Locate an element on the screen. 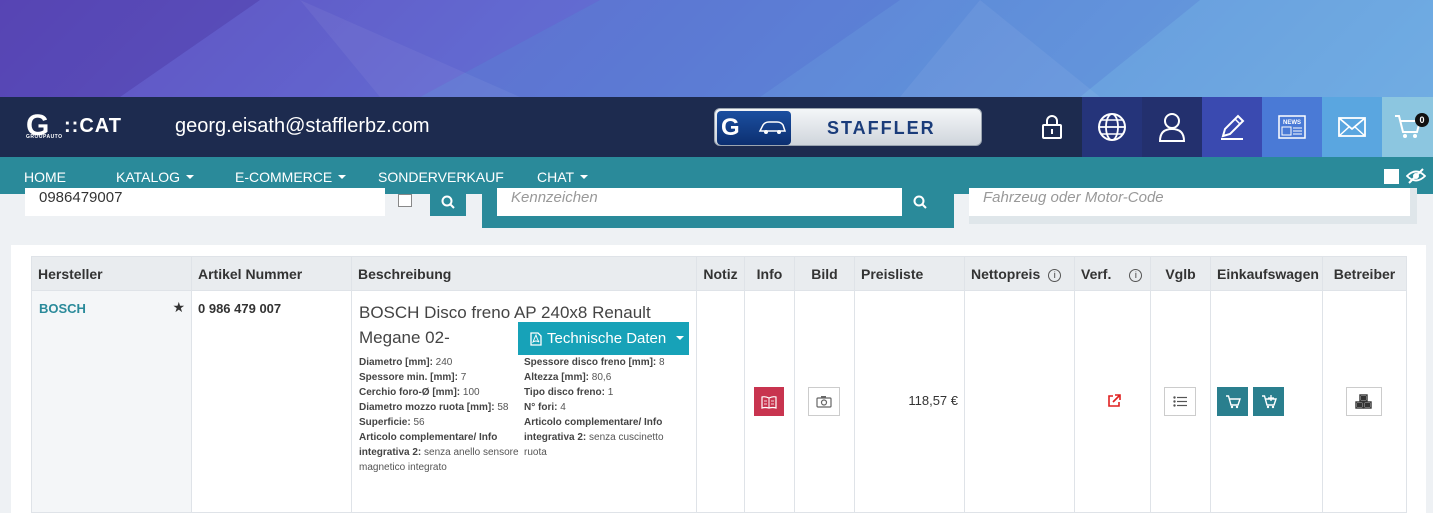 This screenshot has height=513, width=1433. article-search-checkbox is located at coordinates (405, 200).